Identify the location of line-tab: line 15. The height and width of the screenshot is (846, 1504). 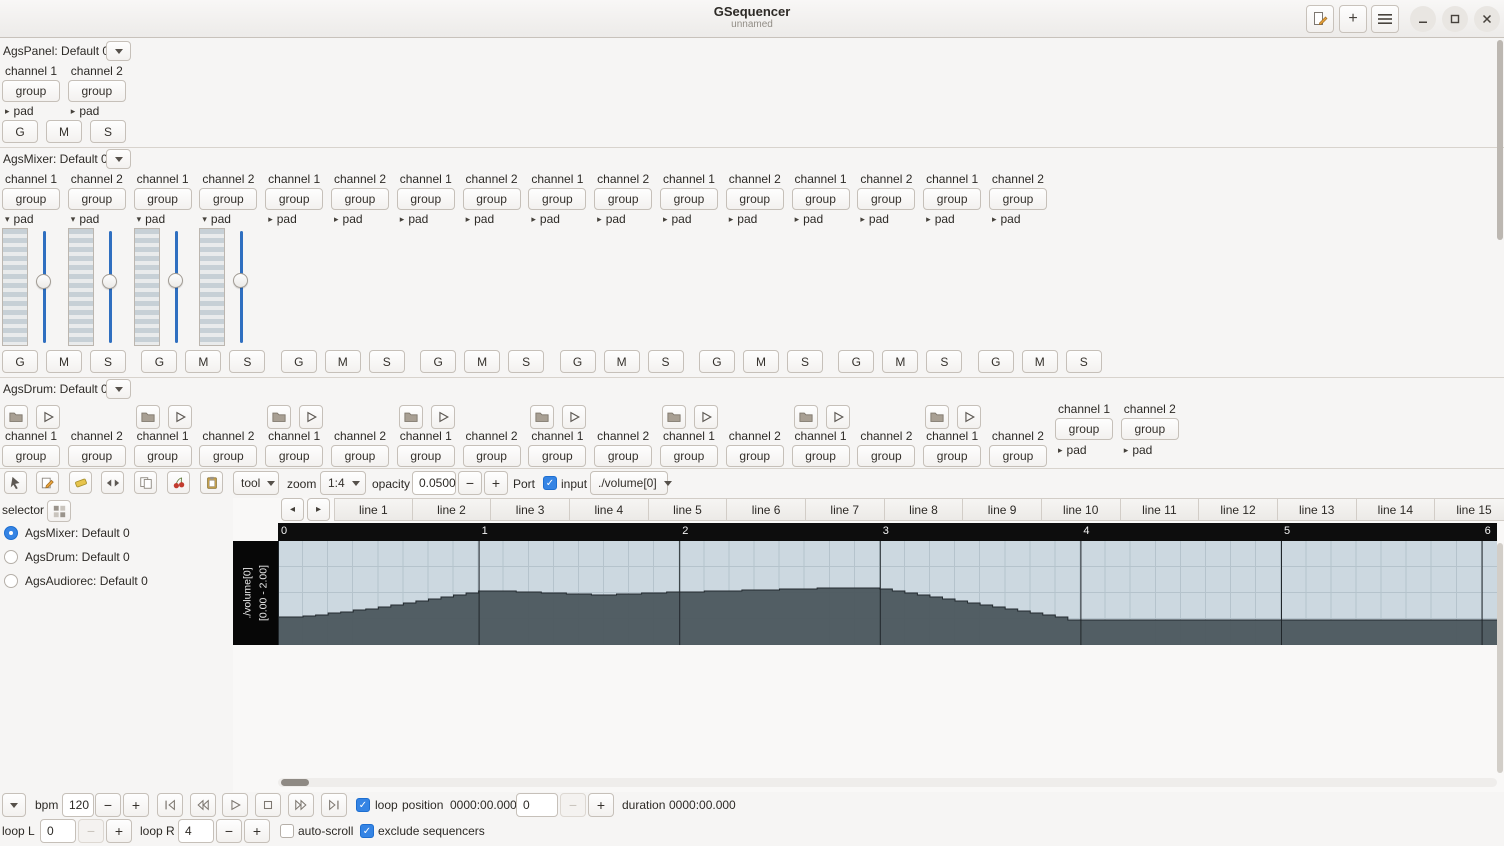
(1469, 509).